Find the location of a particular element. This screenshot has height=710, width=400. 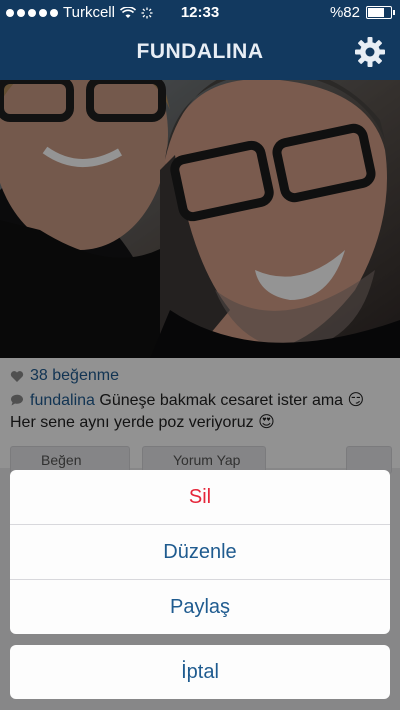

battery-icon is located at coordinates (380, 12).